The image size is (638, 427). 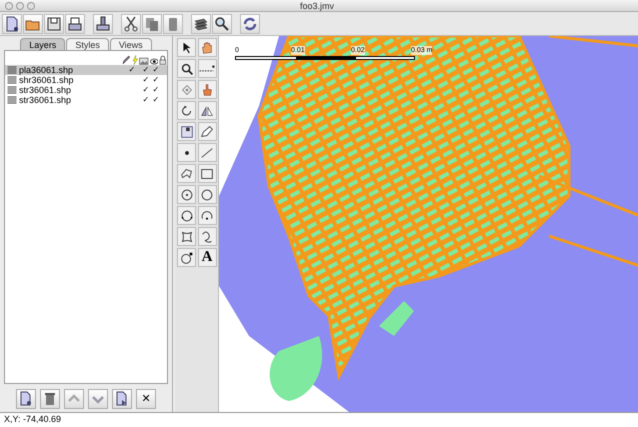 What do you see at coordinates (126, 60) in the screenshot?
I see `pencil-icon` at bounding box center [126, 60].